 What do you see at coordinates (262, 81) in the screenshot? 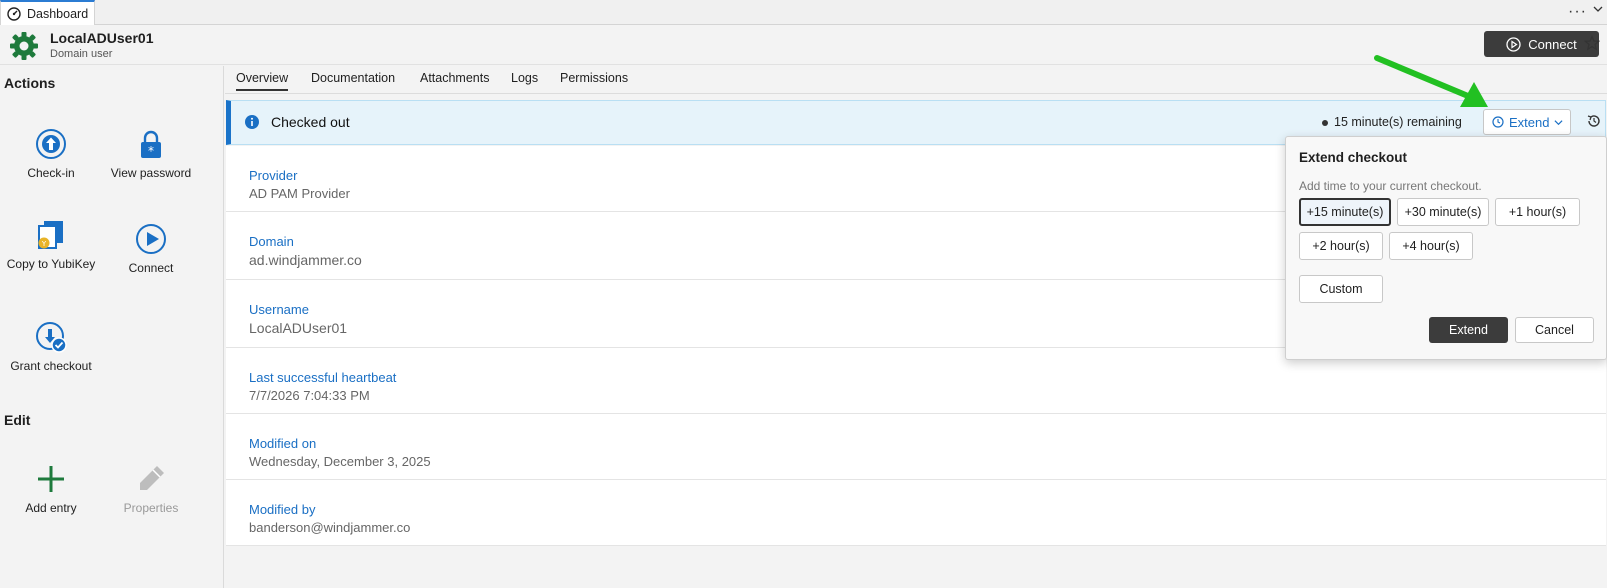
I see `tab-overview: Overview` at bounding box center [262, 81].